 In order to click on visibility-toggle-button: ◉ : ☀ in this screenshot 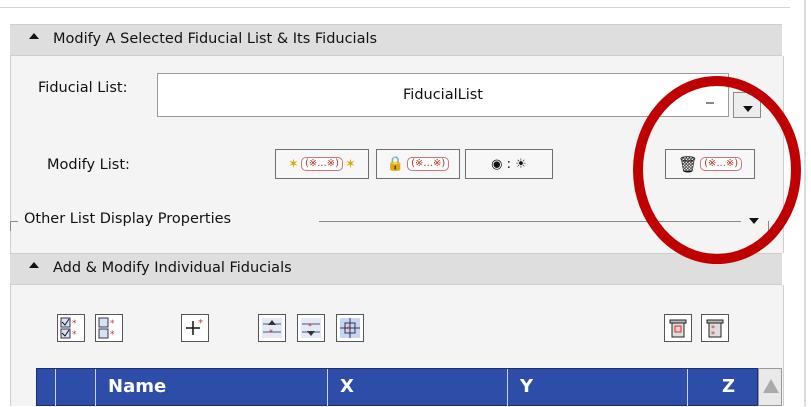, I will do `click(509, 164)`.